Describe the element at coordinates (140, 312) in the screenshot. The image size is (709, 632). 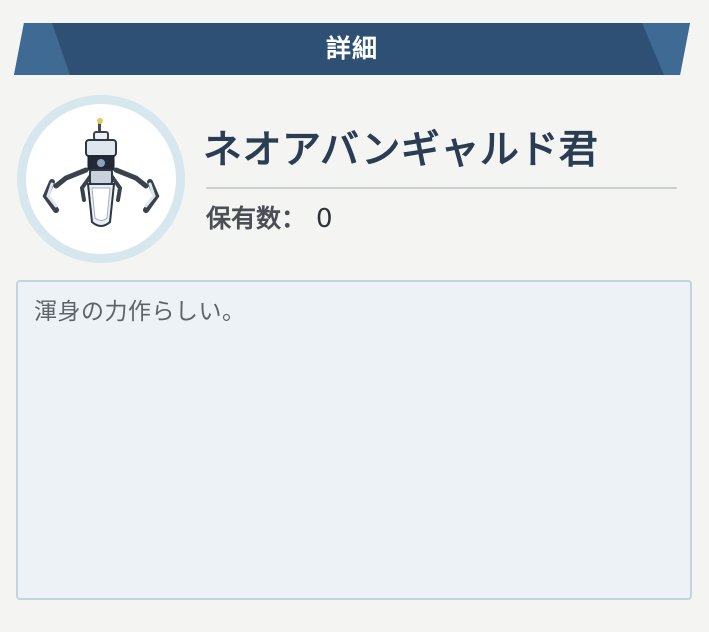
I see `item-description: 渾身の力作らしい。` at that location.